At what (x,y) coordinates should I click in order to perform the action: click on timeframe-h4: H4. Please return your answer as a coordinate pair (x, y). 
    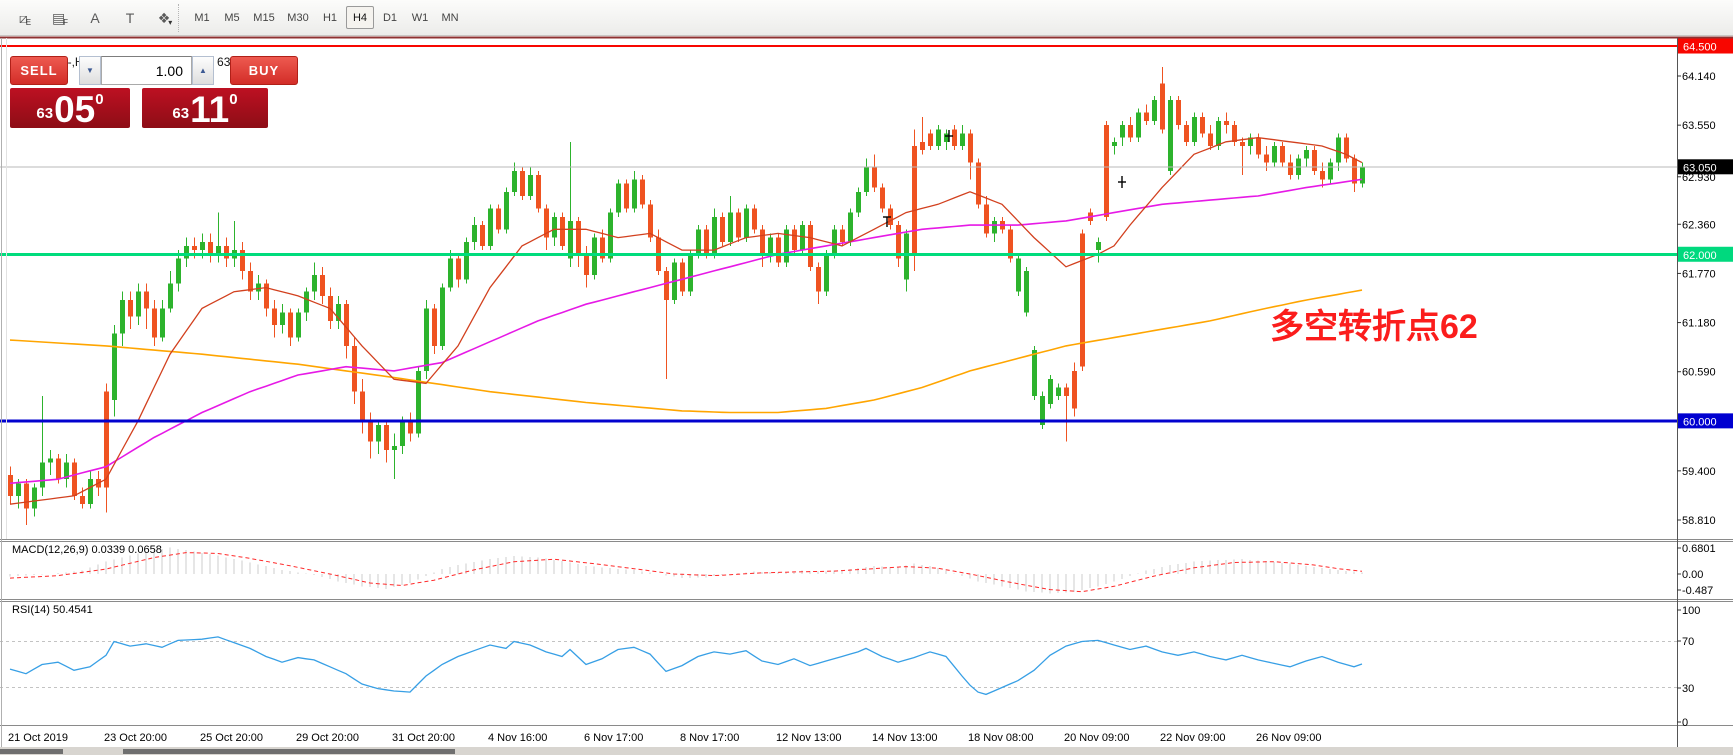
    Looking at the image, I should click on (360, 17).